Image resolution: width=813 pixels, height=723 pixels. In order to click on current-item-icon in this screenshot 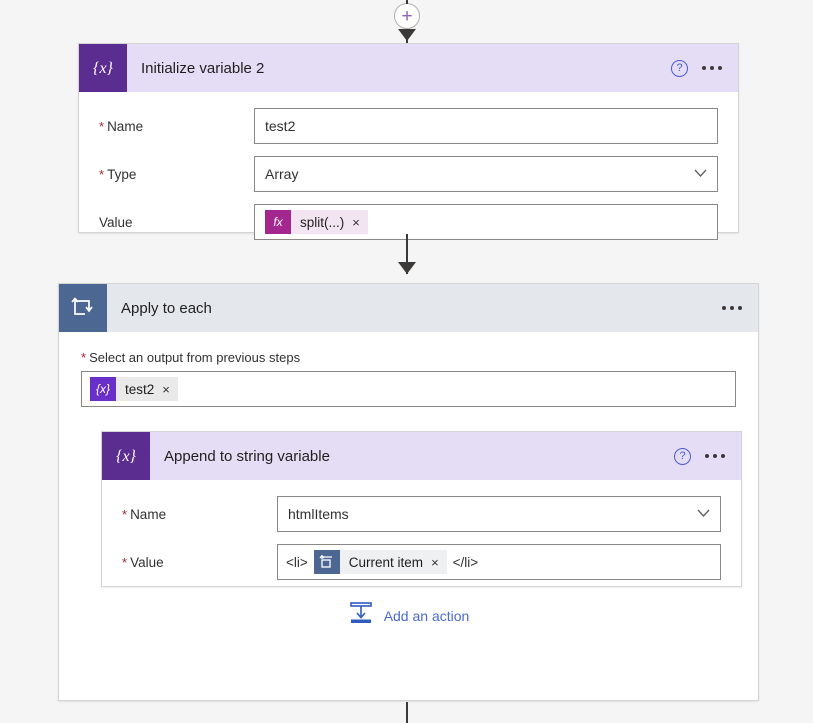, I will do `click(326, 562)`.